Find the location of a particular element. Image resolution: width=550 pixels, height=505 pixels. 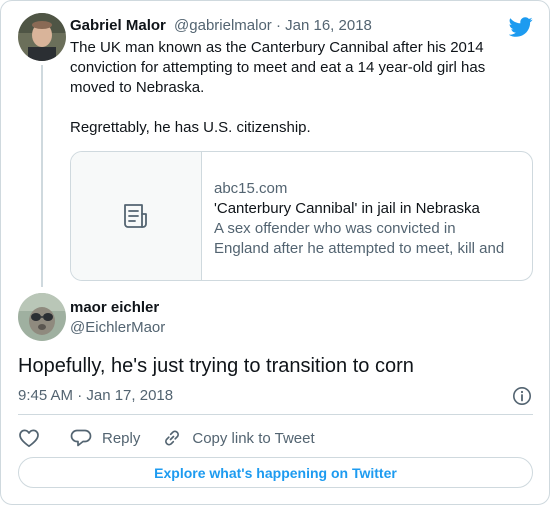

parent-paragraph-2: Regrettably, he has U.S. citizenship. is located at coordinates (190, 127).